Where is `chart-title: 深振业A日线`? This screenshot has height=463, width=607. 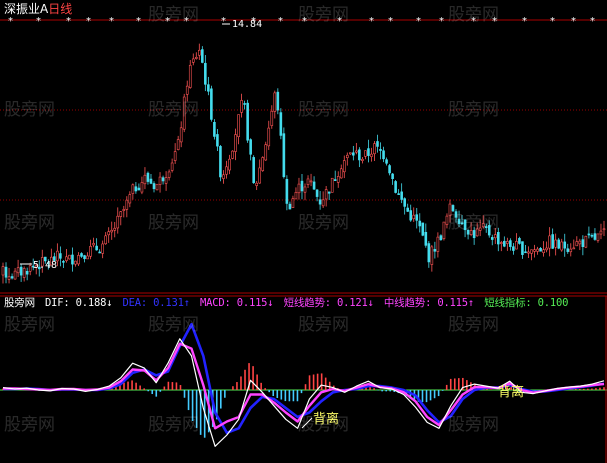
chart-title: 深振业A日线 is located at coordinates (38, 9).